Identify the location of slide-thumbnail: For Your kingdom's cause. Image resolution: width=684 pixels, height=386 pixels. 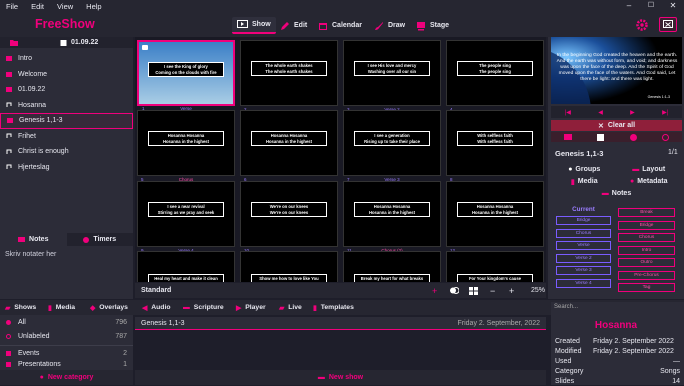
(495, 266).